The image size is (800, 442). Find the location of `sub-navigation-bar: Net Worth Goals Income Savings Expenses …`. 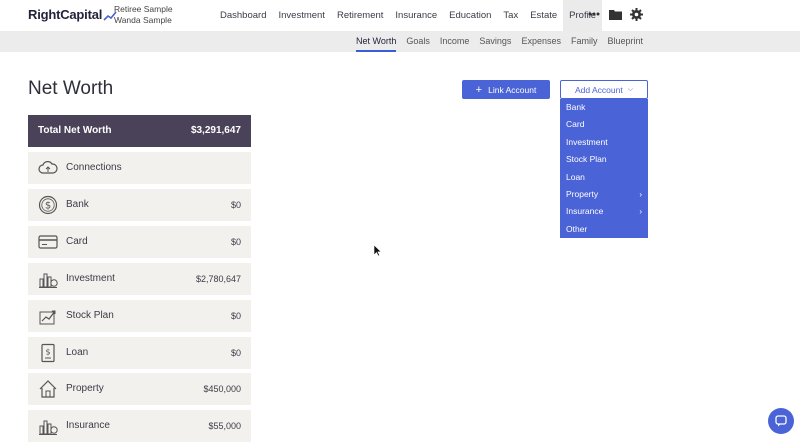

sub-navigation-bar: Net Worth Goals Income Savings Expenses … is located at coordinates (400, 41).